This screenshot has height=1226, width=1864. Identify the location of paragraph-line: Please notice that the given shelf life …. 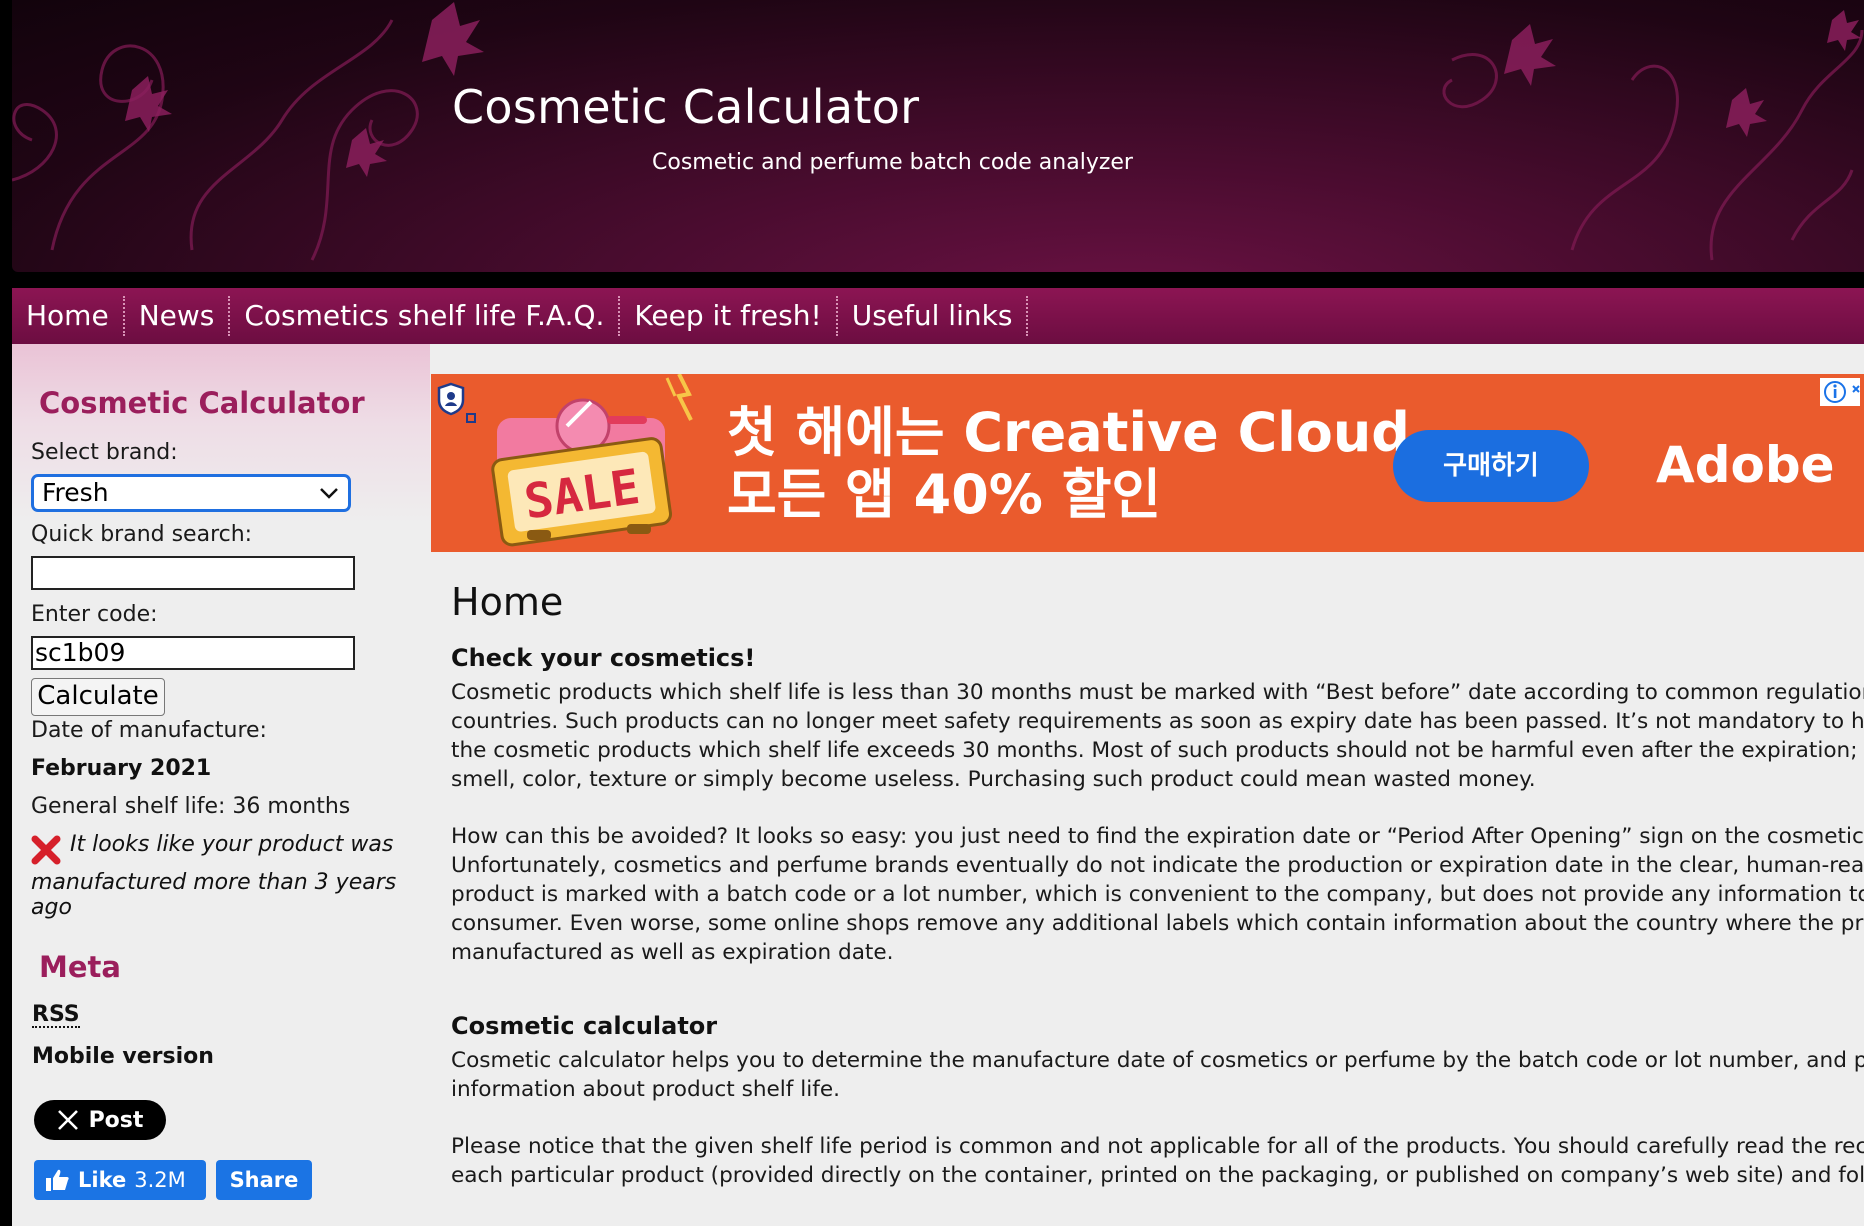
(1157, 1146).